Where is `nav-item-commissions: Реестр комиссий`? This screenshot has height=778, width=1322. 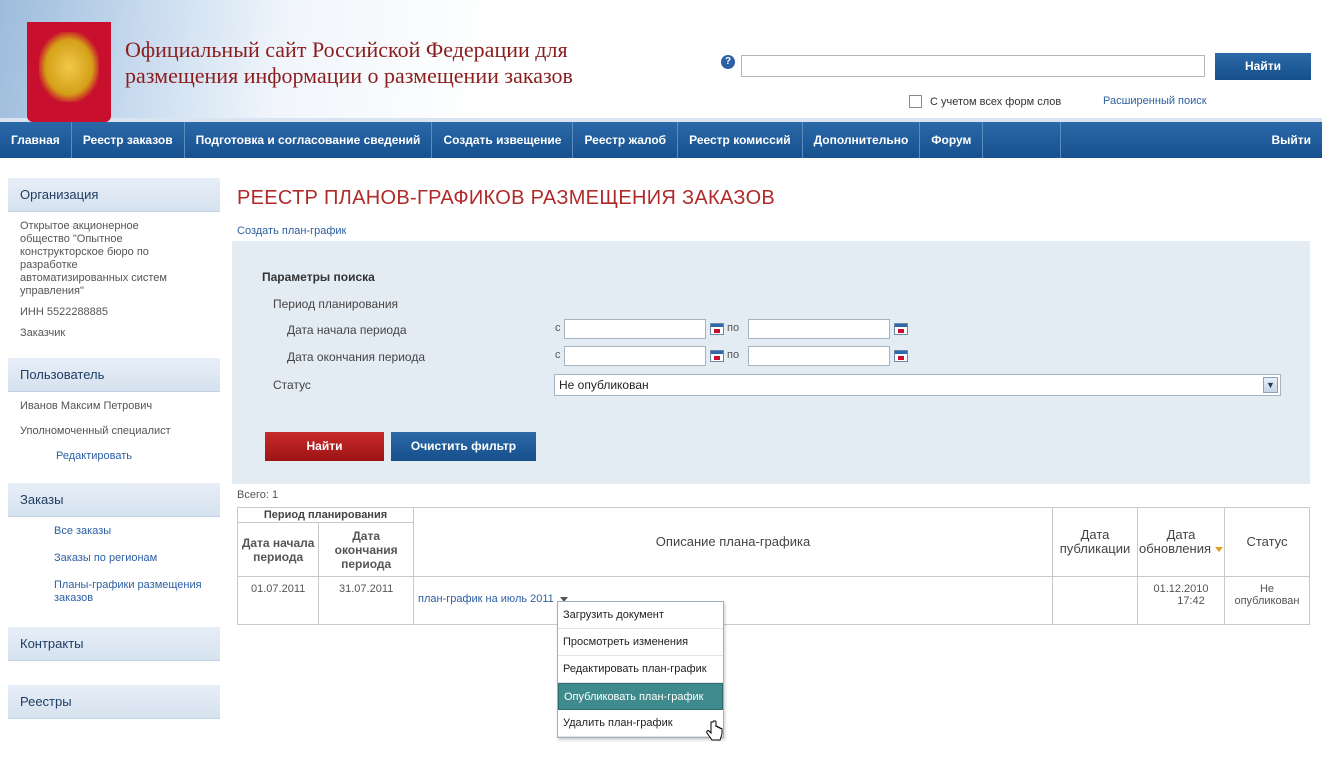
nav-item-commissions: Реестр комиссий is located at coordinates (740, 140).